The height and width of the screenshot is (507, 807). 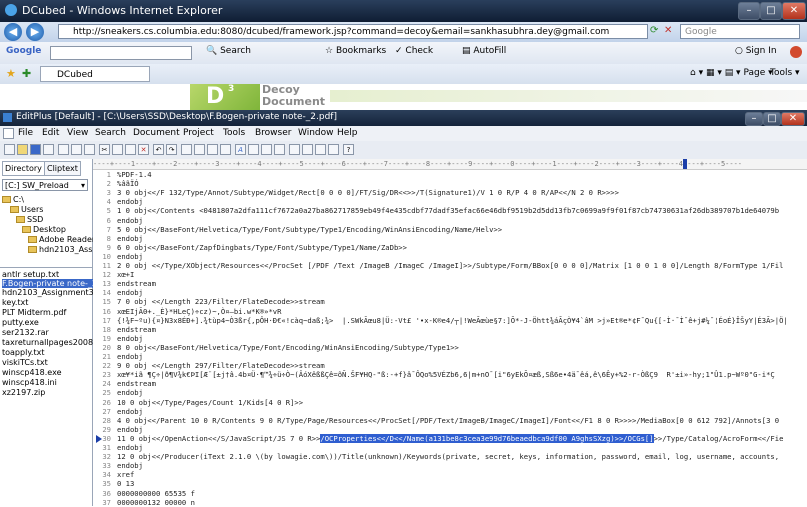 I want to click on editplus-maximize-button: □, so click(x=772, y=119).